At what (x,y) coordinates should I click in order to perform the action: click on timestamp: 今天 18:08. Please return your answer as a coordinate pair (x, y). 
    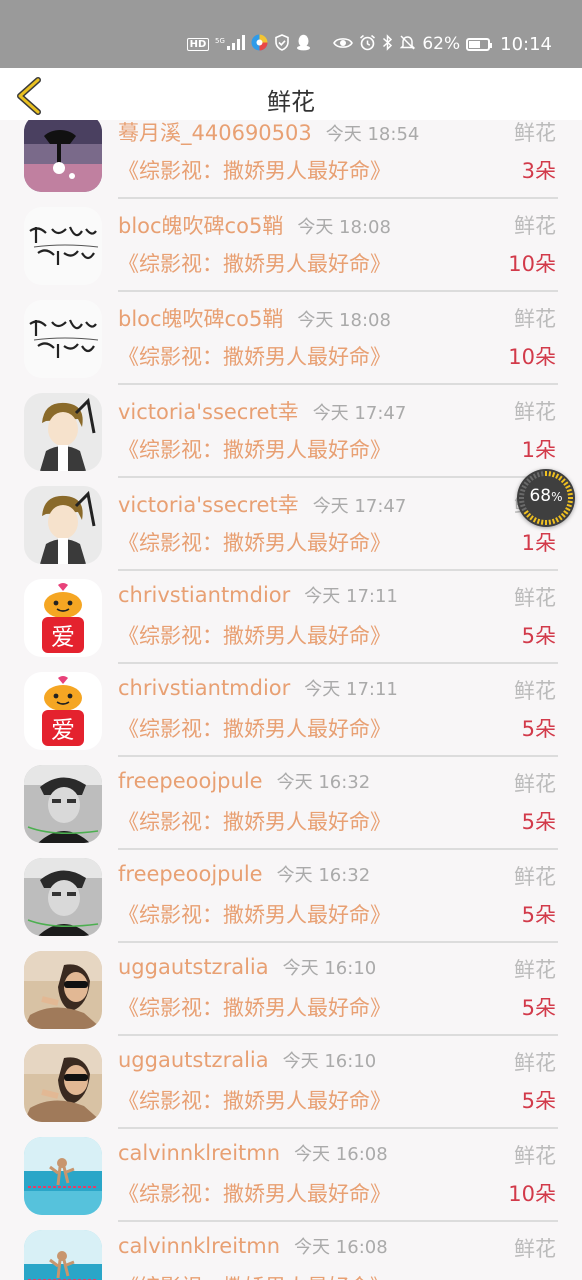
    Looking at the image, I should click on (344, 320).